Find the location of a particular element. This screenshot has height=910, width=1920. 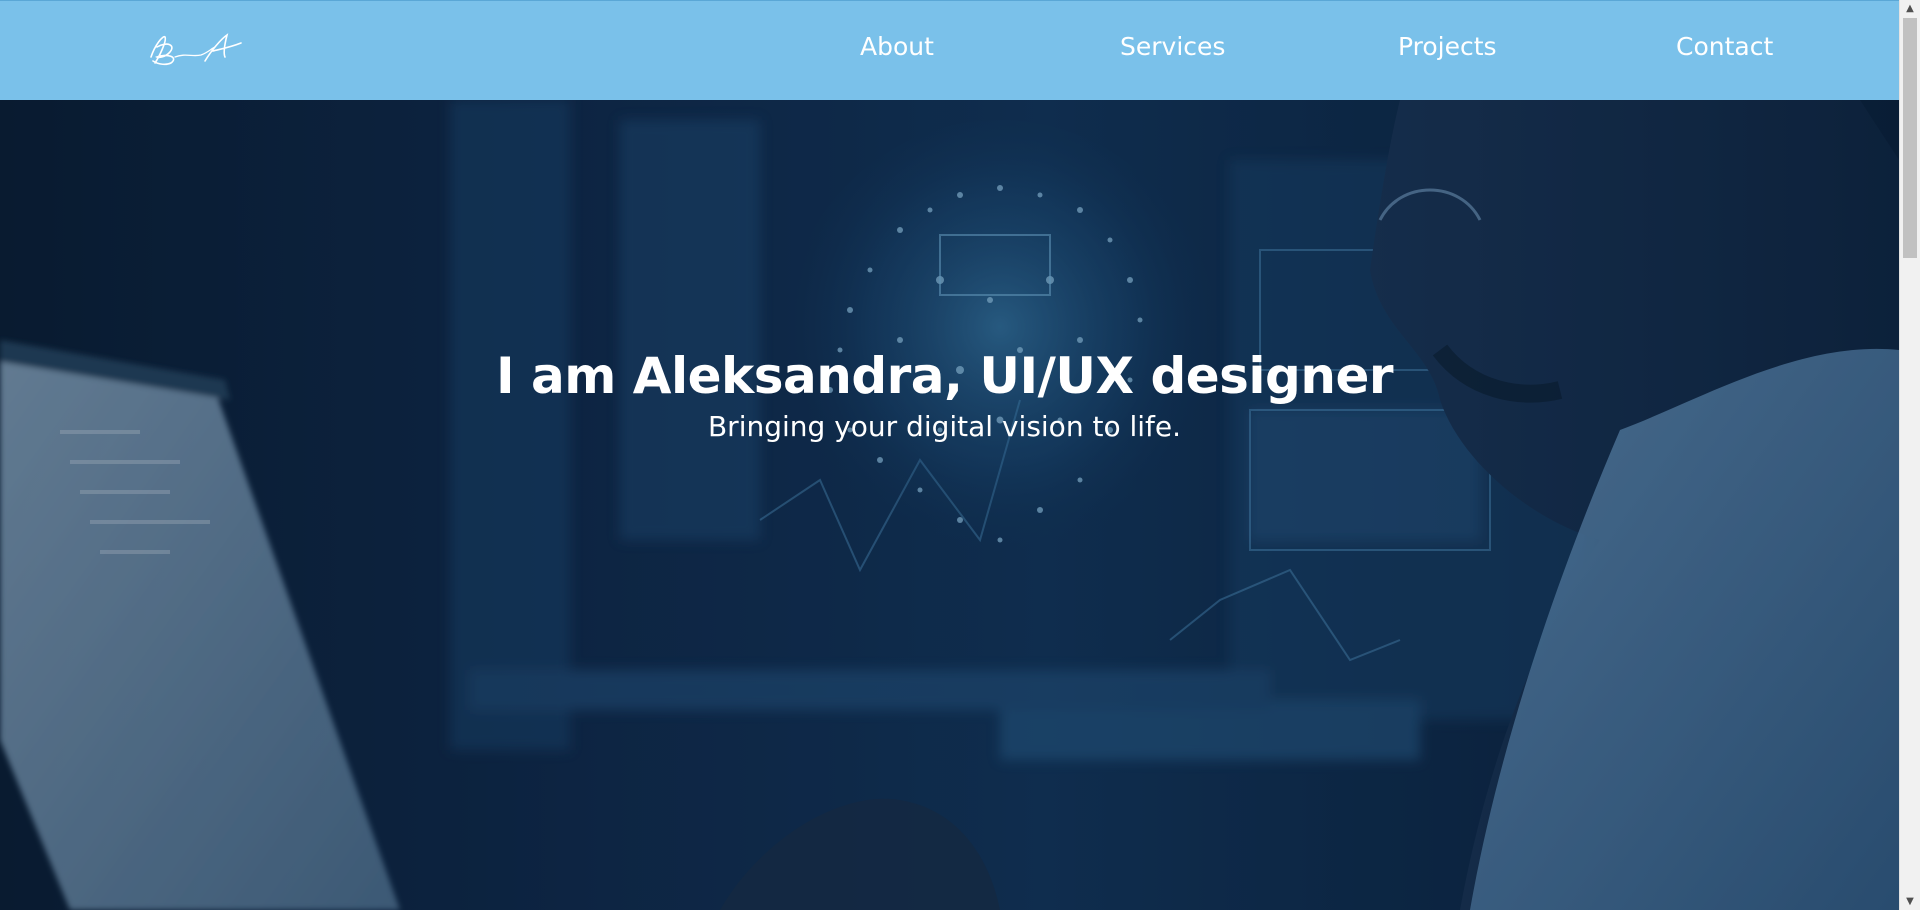

logo is located at coordinates (195, 49).